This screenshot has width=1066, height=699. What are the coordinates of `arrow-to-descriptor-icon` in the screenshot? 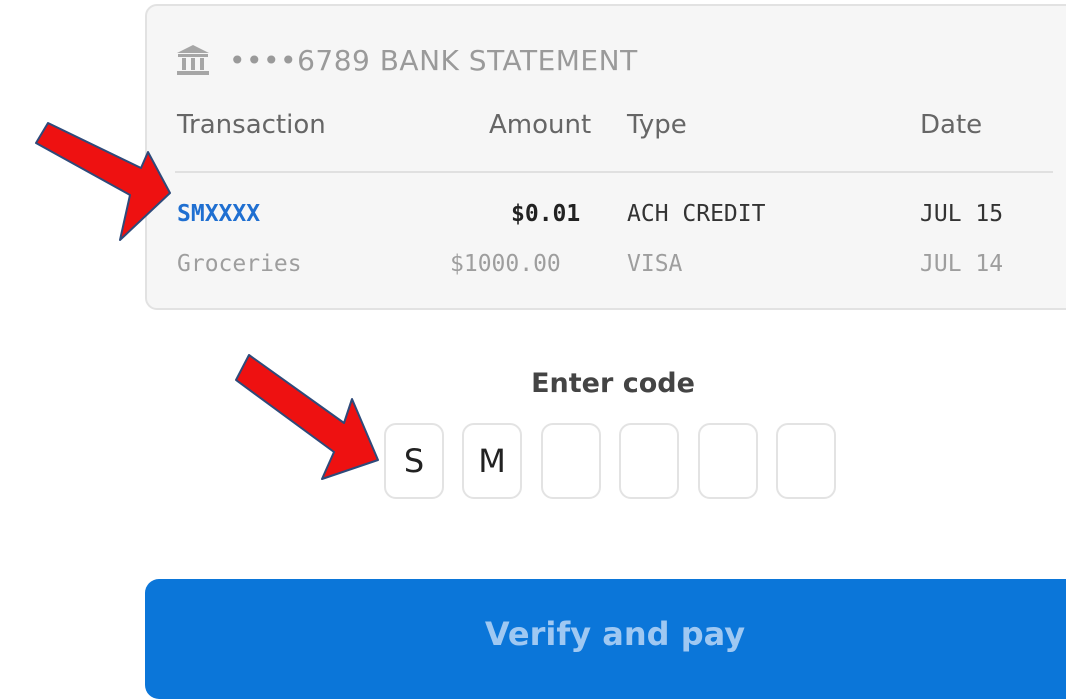 It's located at (103, 181).